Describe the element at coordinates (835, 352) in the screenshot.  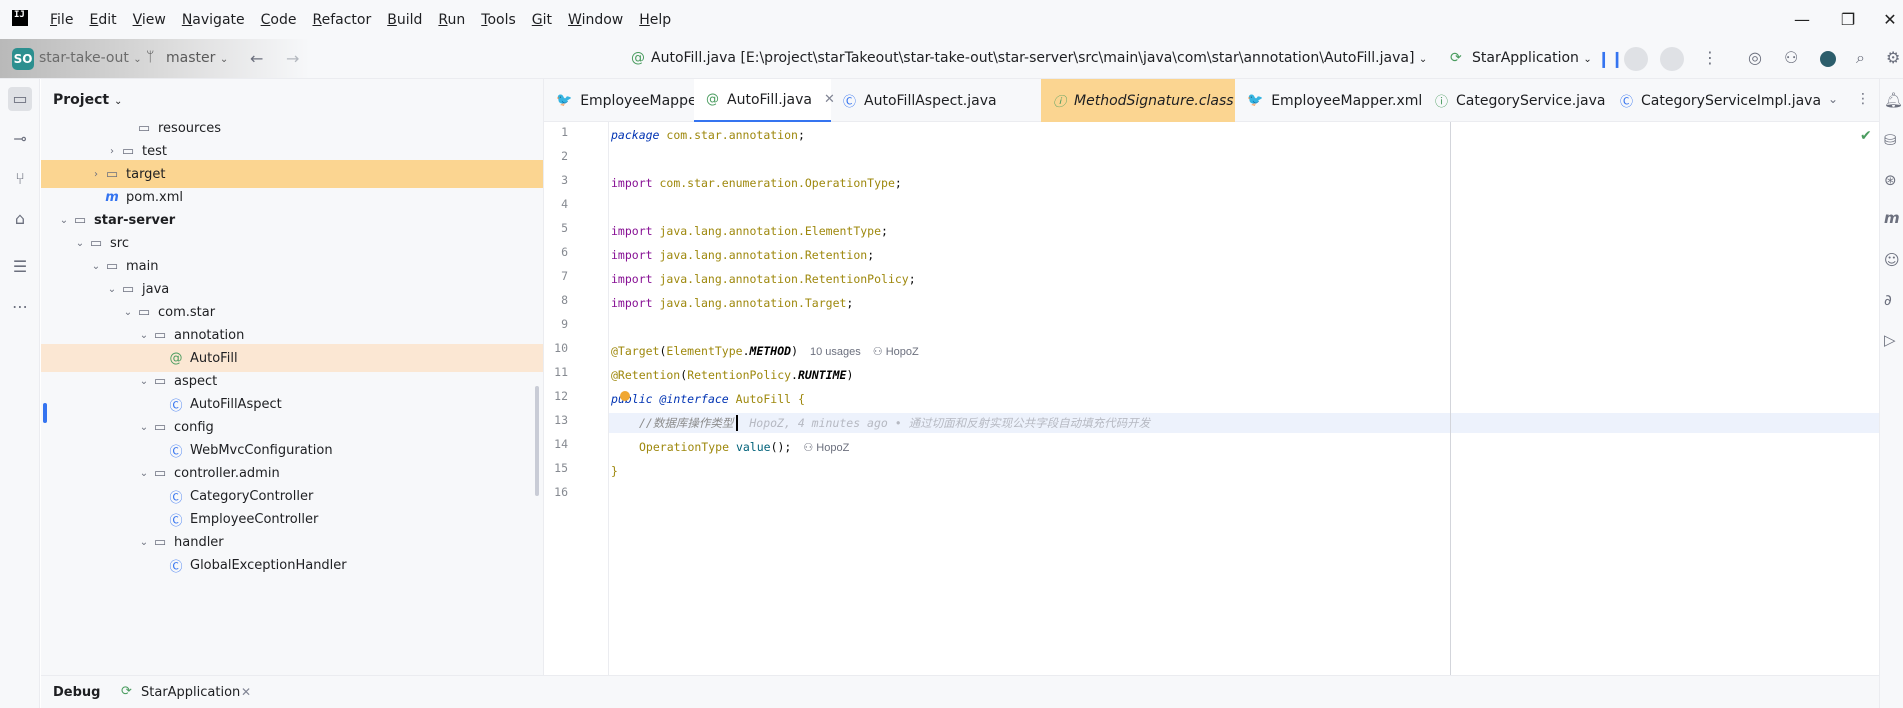
I see `usages-hint: 10 usages` at that location.